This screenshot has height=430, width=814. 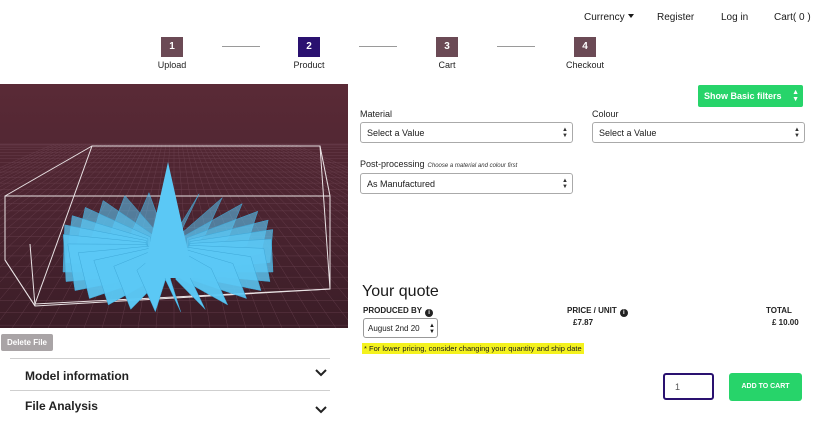 What do you see at coordinates (309, 47) in the screenshot?
I see `step-number: 2` at bounding box center [309, 47].